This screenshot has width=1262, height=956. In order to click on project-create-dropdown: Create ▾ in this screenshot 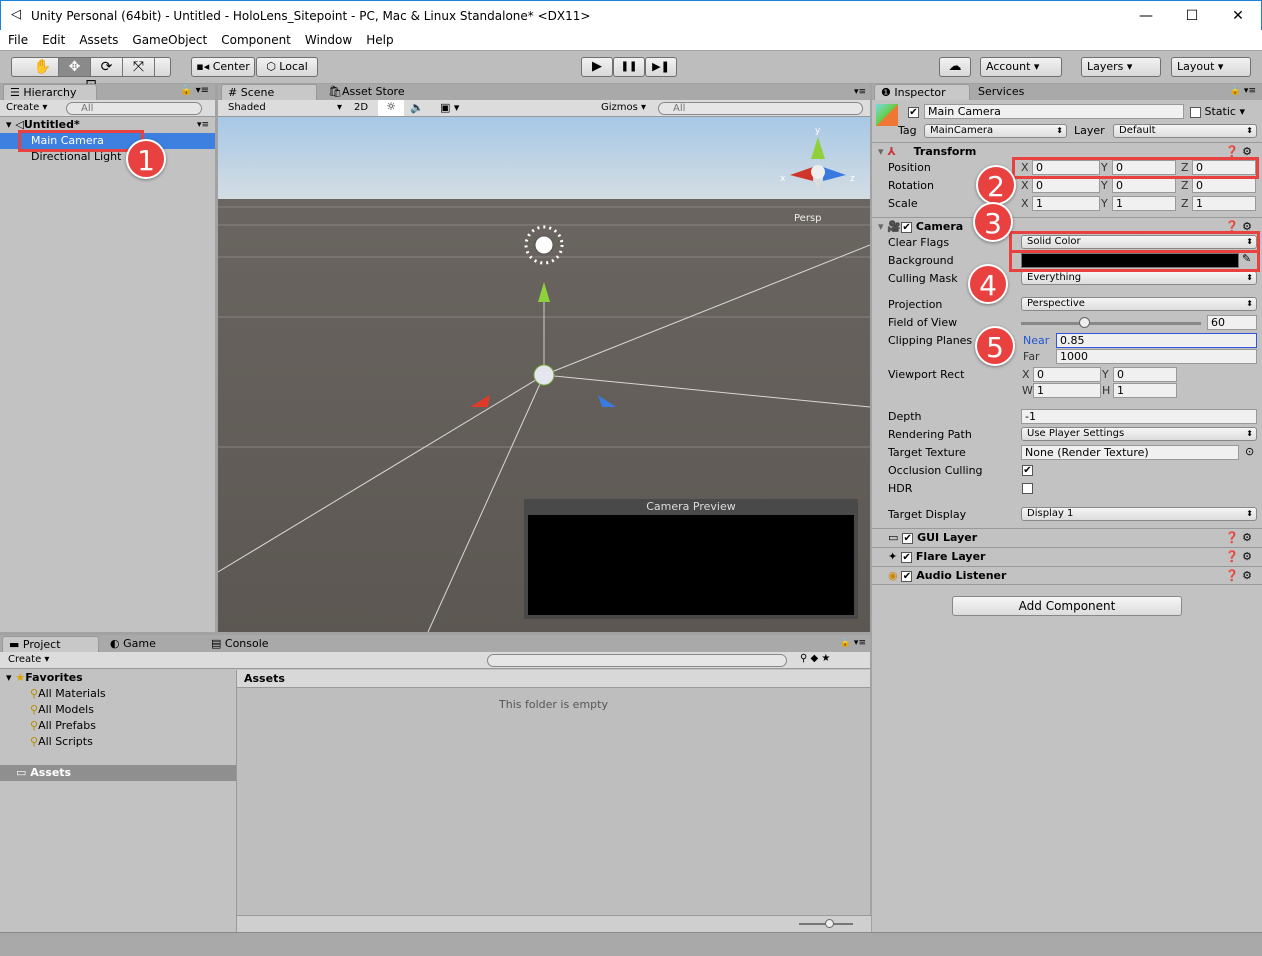, I will do `click(28, 659)`.